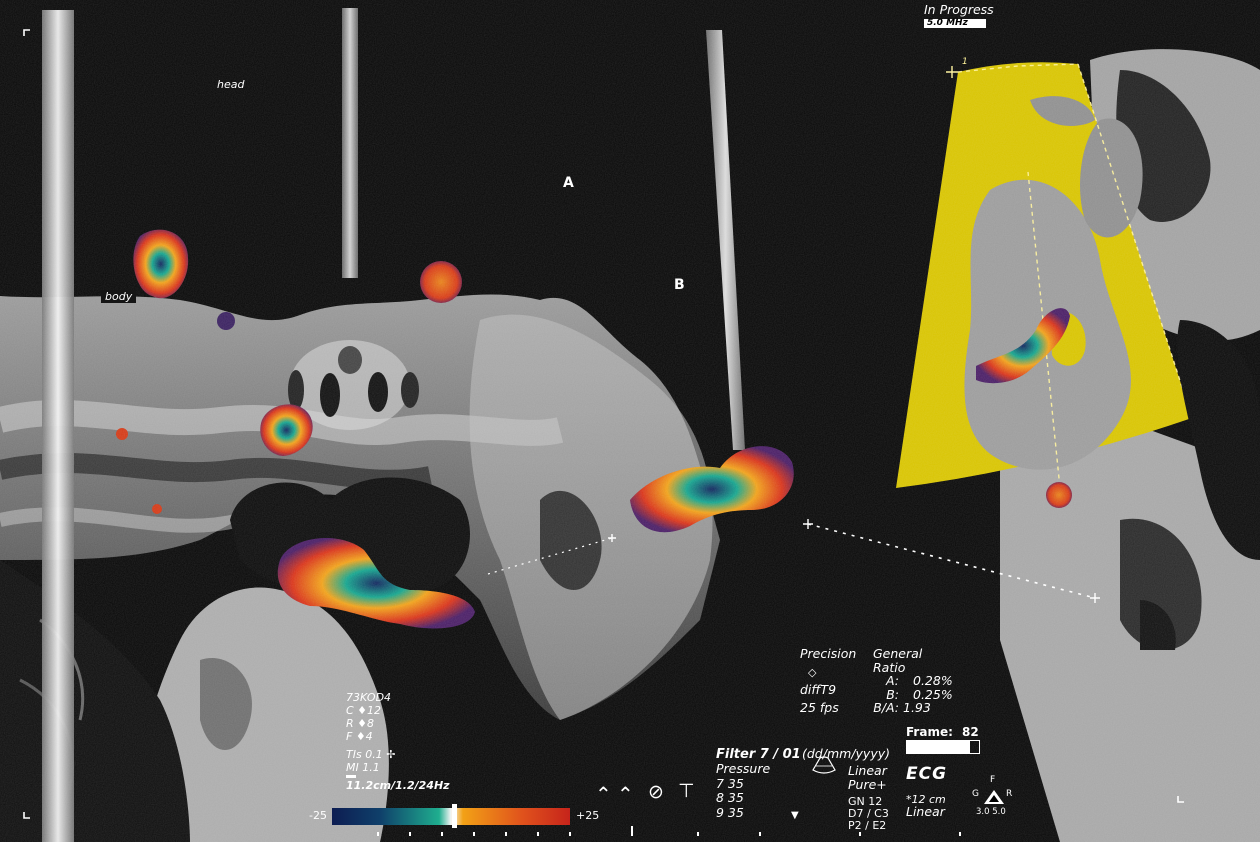  Describe the element at coordinates (351, 776) in the screenshot. I see `param-divider` at that location.